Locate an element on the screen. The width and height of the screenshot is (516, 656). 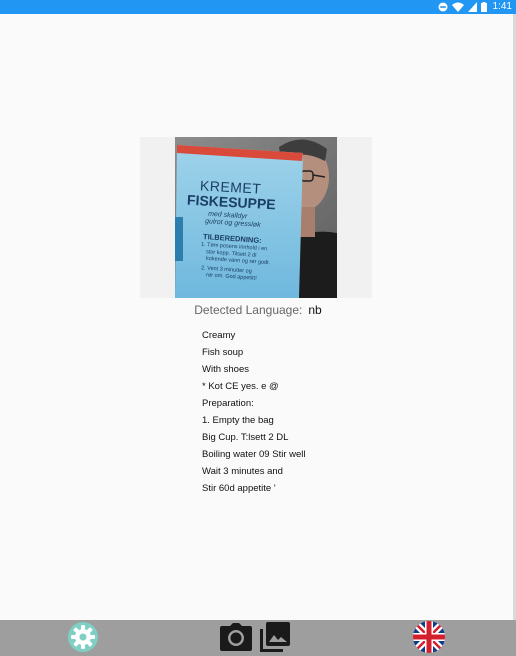
status-icons: 1:41 is located at coordinates (475, 7).